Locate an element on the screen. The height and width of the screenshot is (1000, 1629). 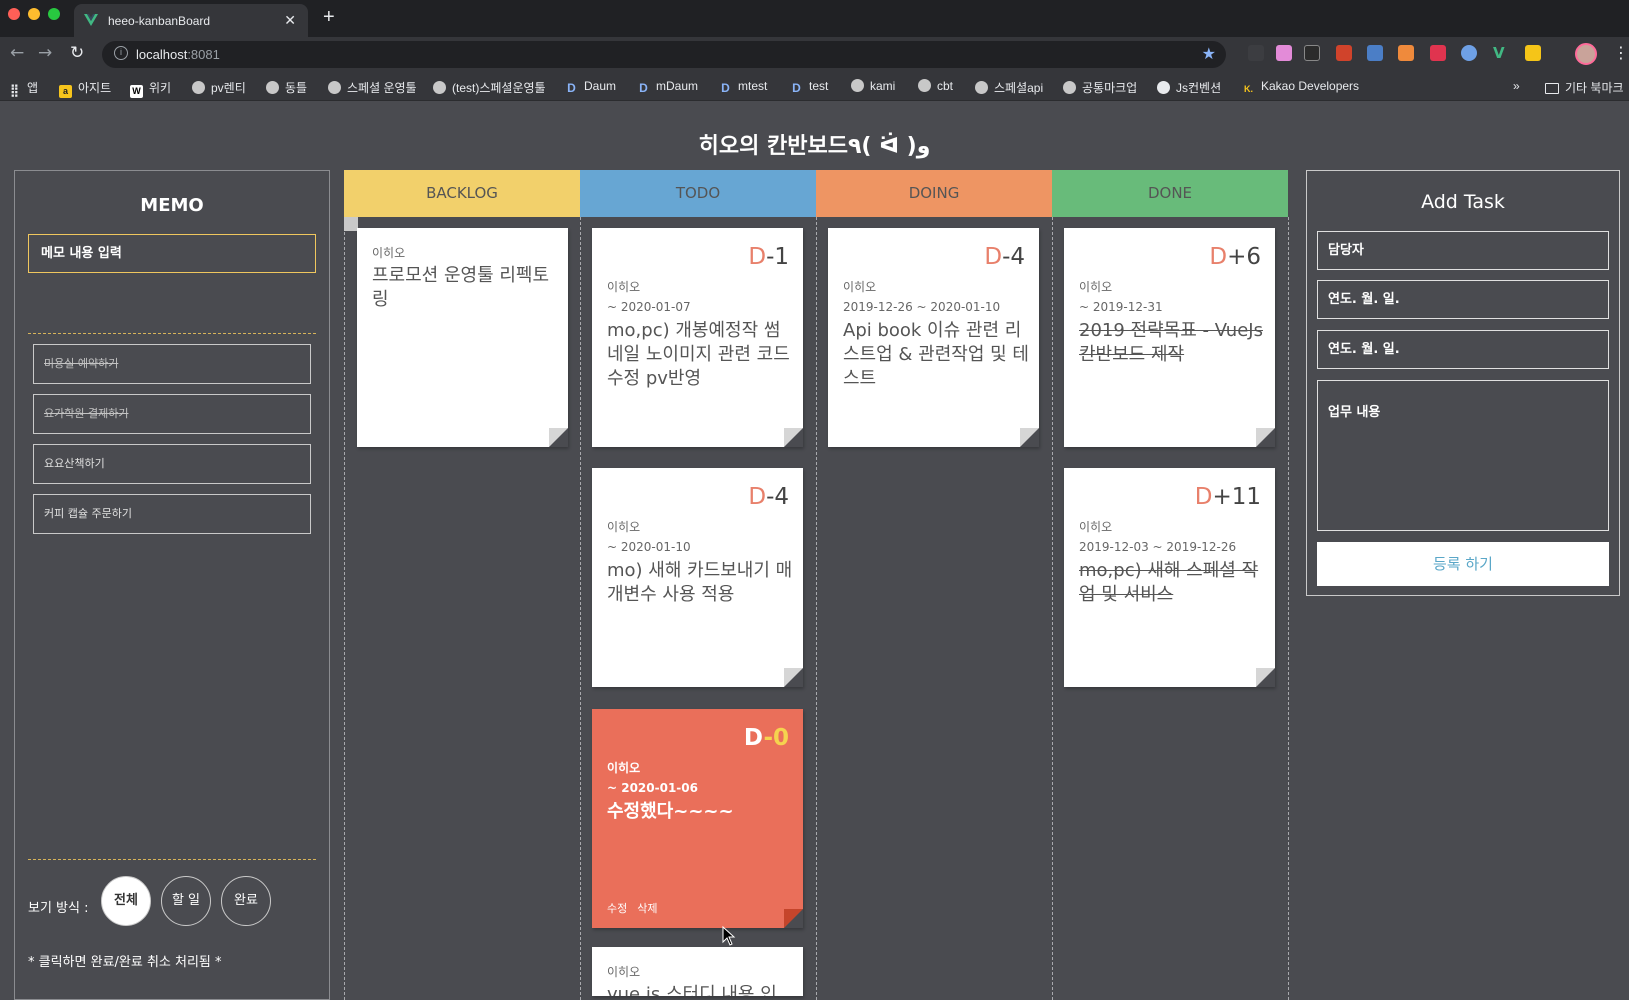
task-card-selected: D-0 이히오 ~ 2020-01-06 수정했다~~~~ 수정 삭제 is located at coordinates (697, 818).